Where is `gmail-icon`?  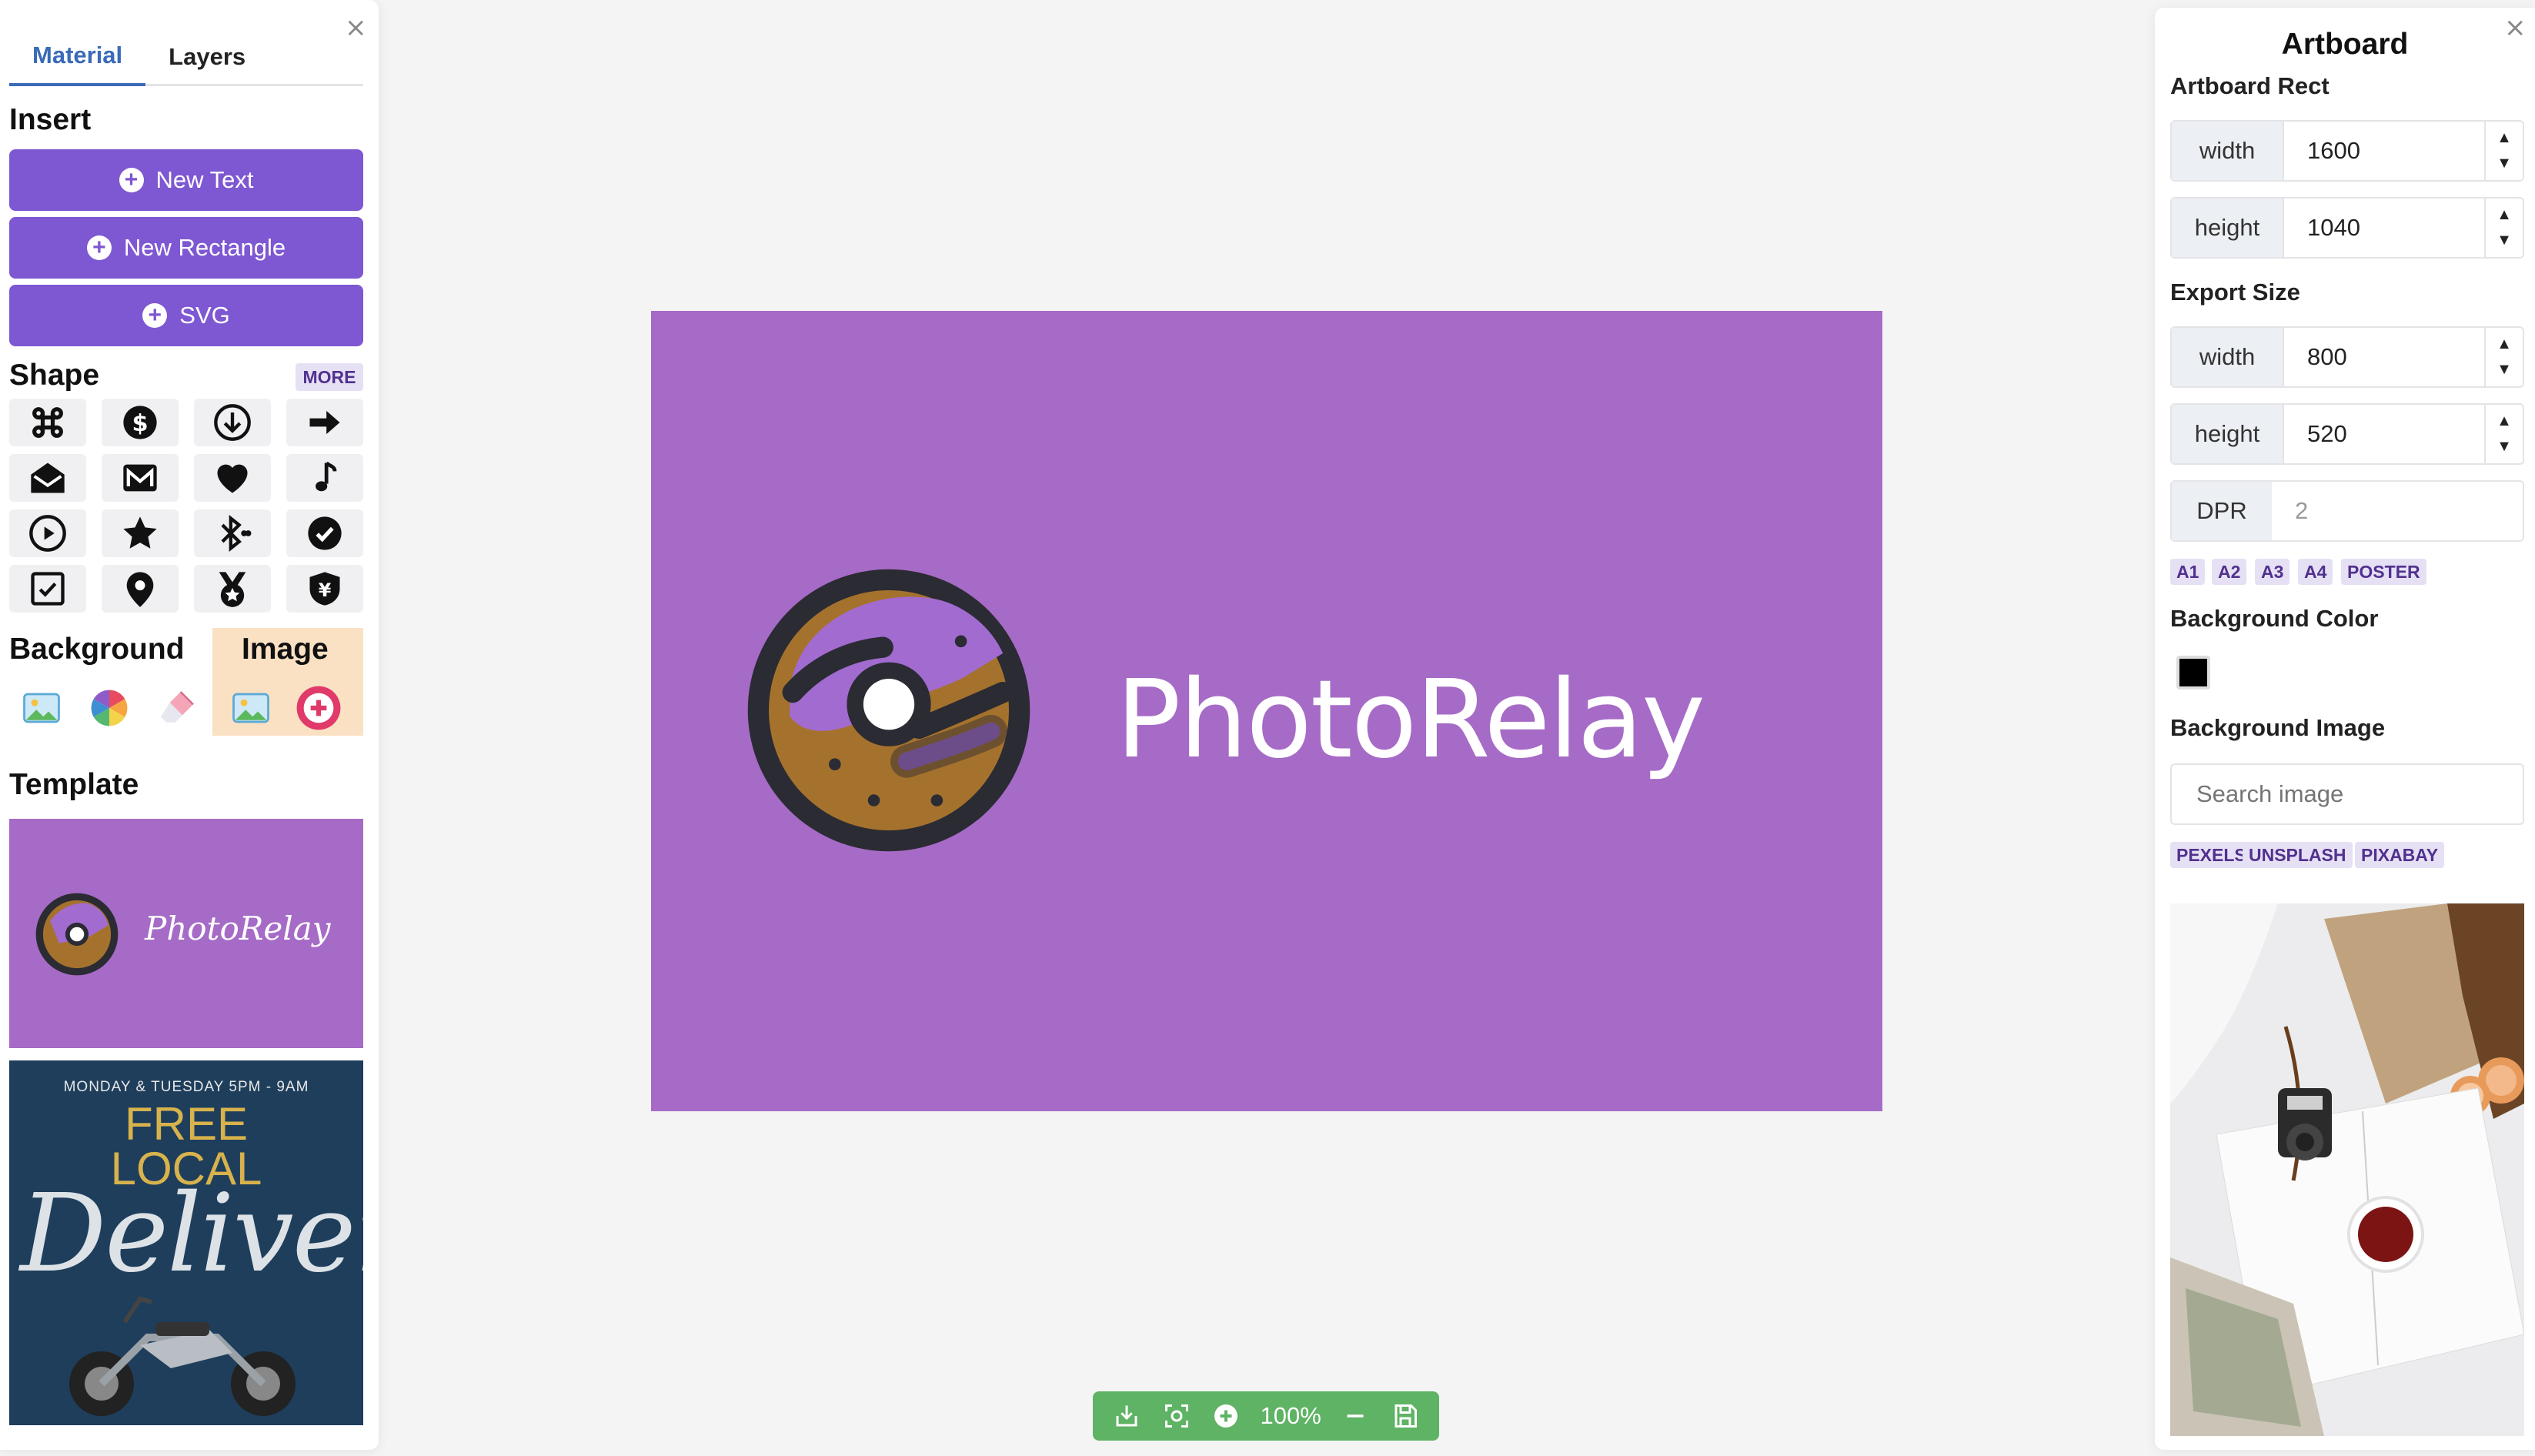
gmail-icon is located at coordinates (140, 478).